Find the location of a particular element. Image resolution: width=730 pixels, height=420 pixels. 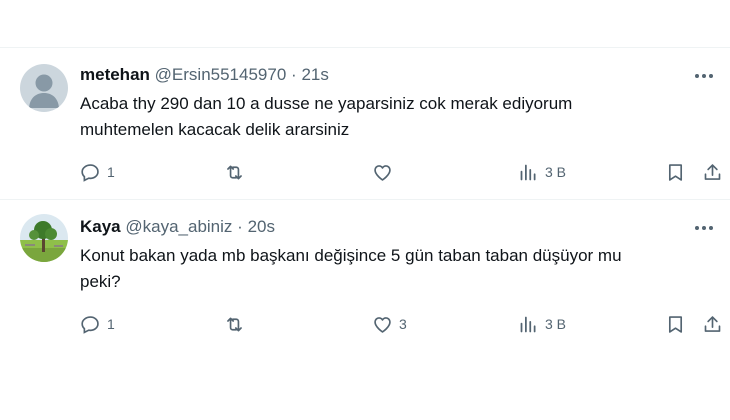

author-name: metehan is located at coordinates (115, 74).